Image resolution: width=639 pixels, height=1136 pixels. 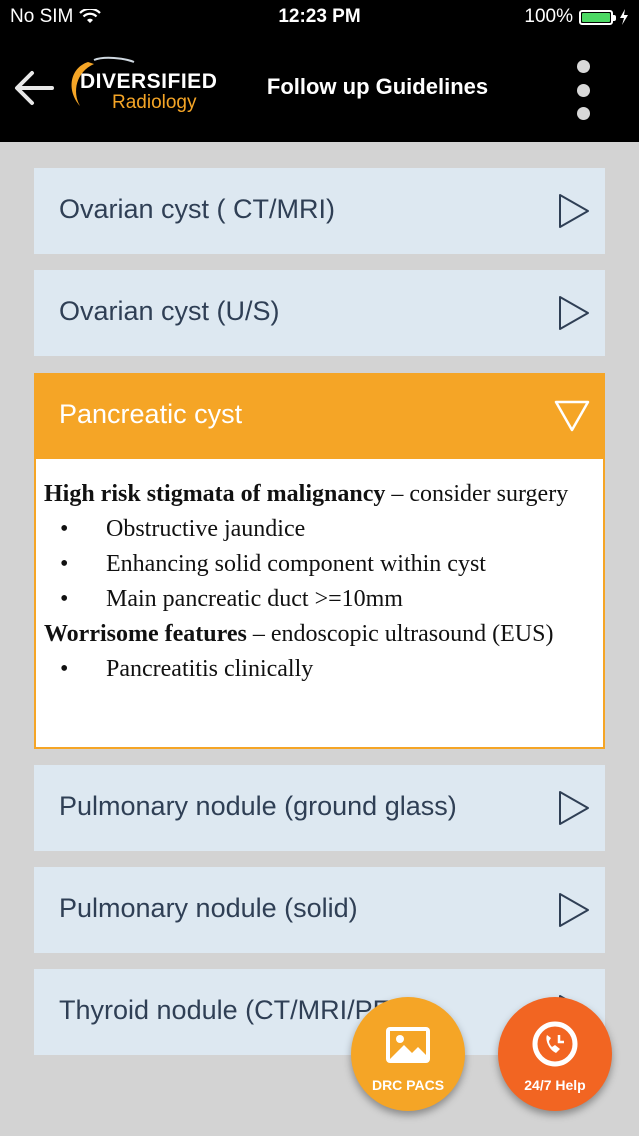 I want to click on detail-heading-worrisome-rest: – endoscopic ultrasound (EUS), so click(x=400, y=634).